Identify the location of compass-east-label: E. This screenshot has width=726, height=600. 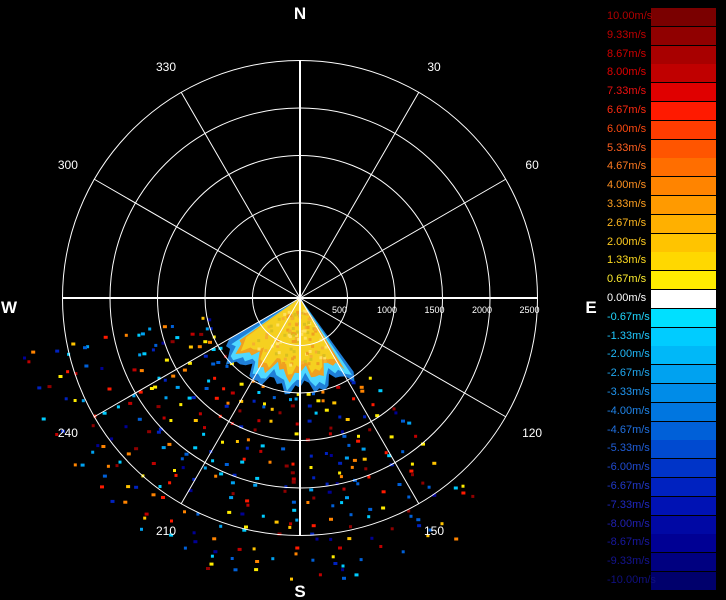
(590, 307).